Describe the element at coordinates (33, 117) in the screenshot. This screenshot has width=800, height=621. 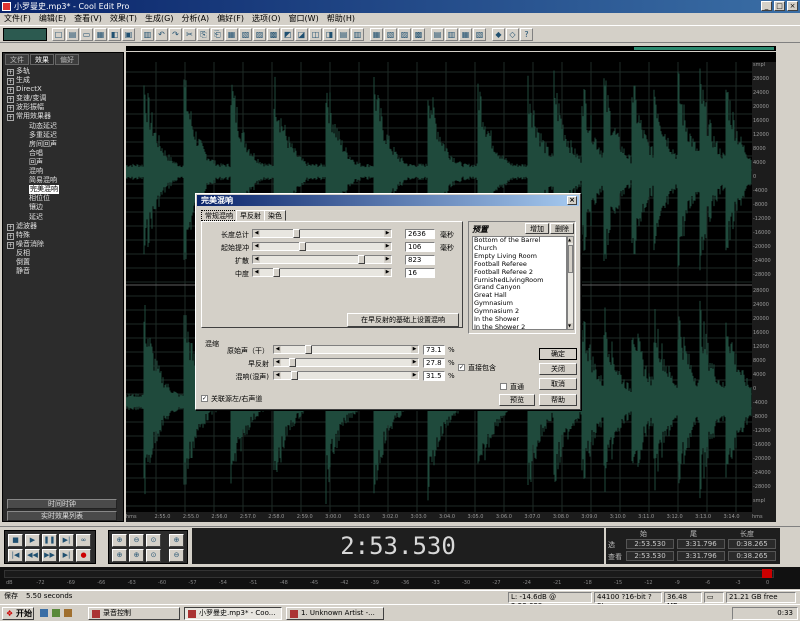
I see `tree-item: + 常用效果器` at that location.